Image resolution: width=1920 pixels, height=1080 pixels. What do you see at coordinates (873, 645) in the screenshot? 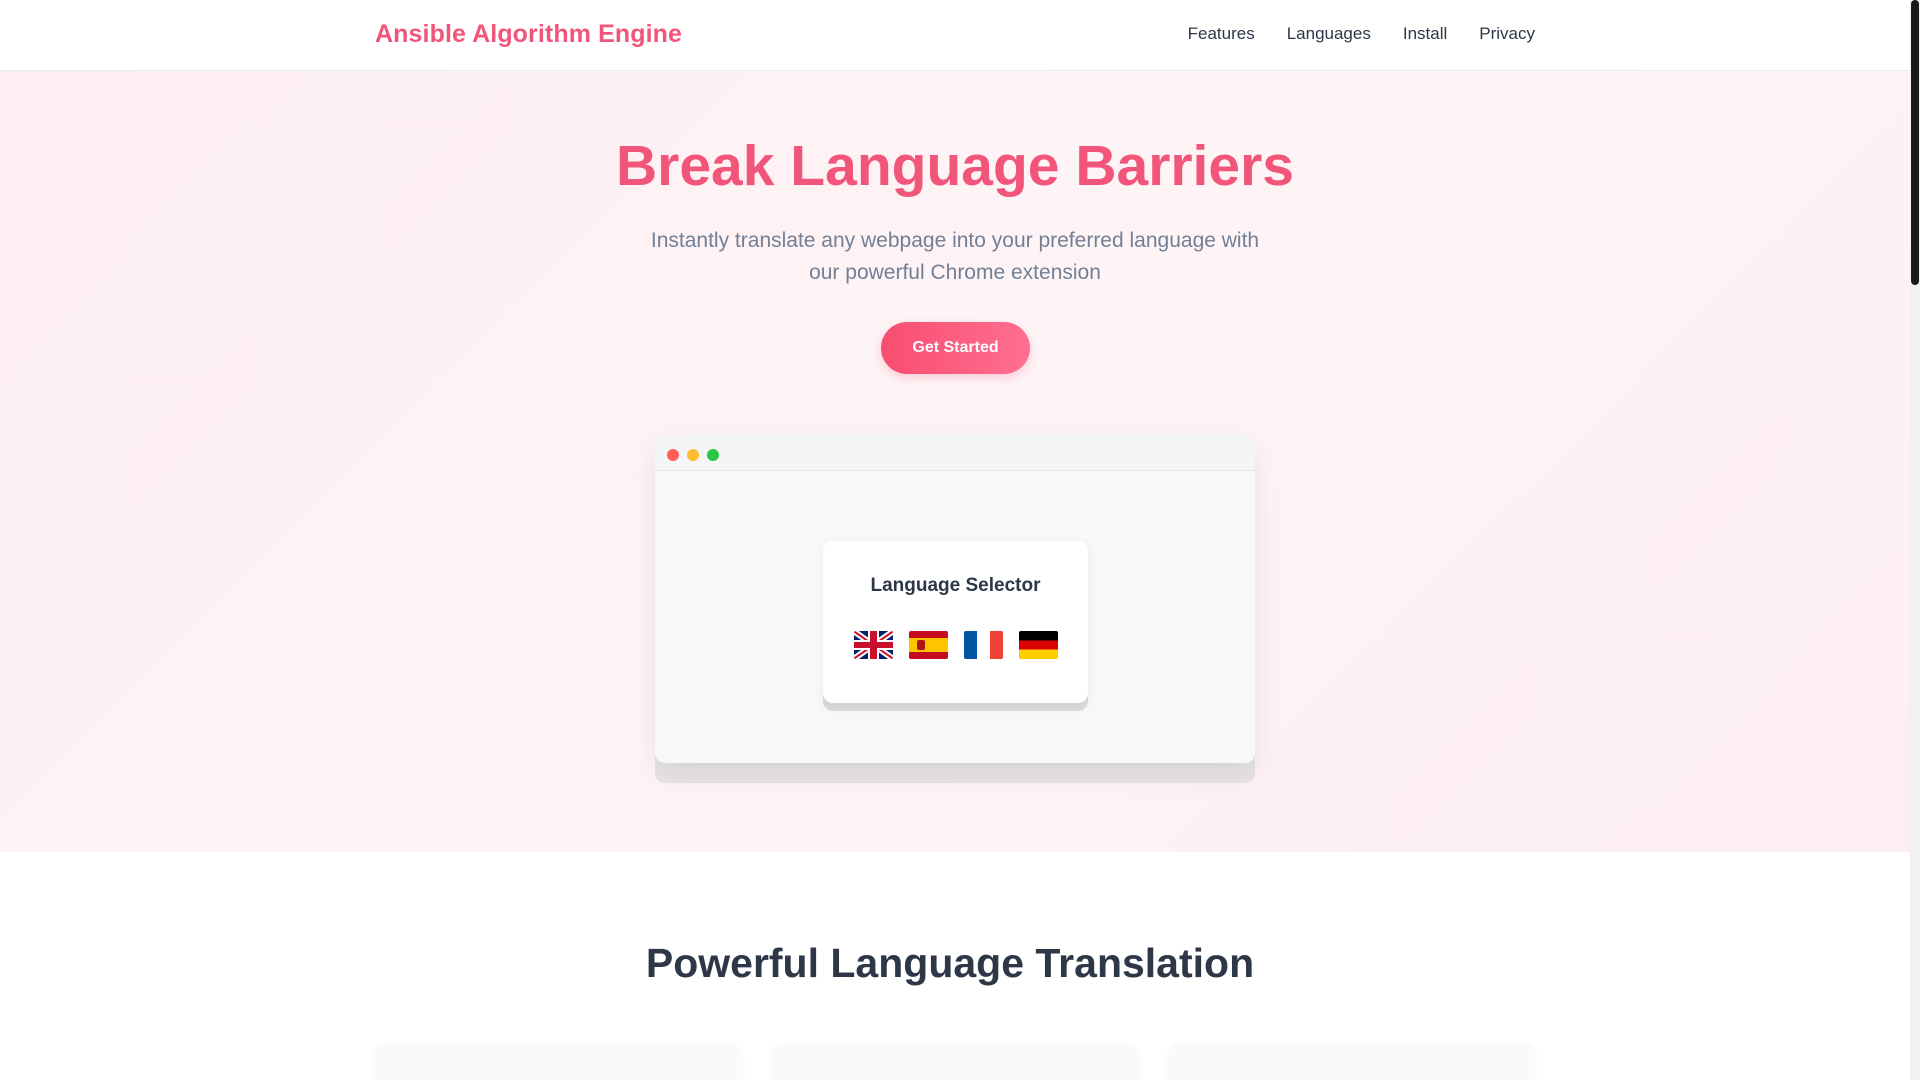
I see `uk-flag-icon` at bounding box center [873, 645].